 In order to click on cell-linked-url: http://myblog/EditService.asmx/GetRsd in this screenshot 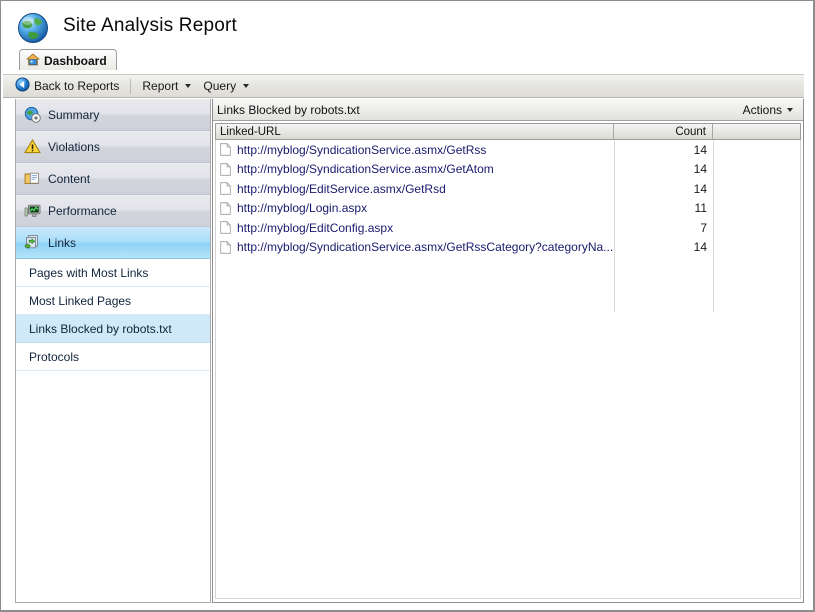, I will do `click(415, 189)`.